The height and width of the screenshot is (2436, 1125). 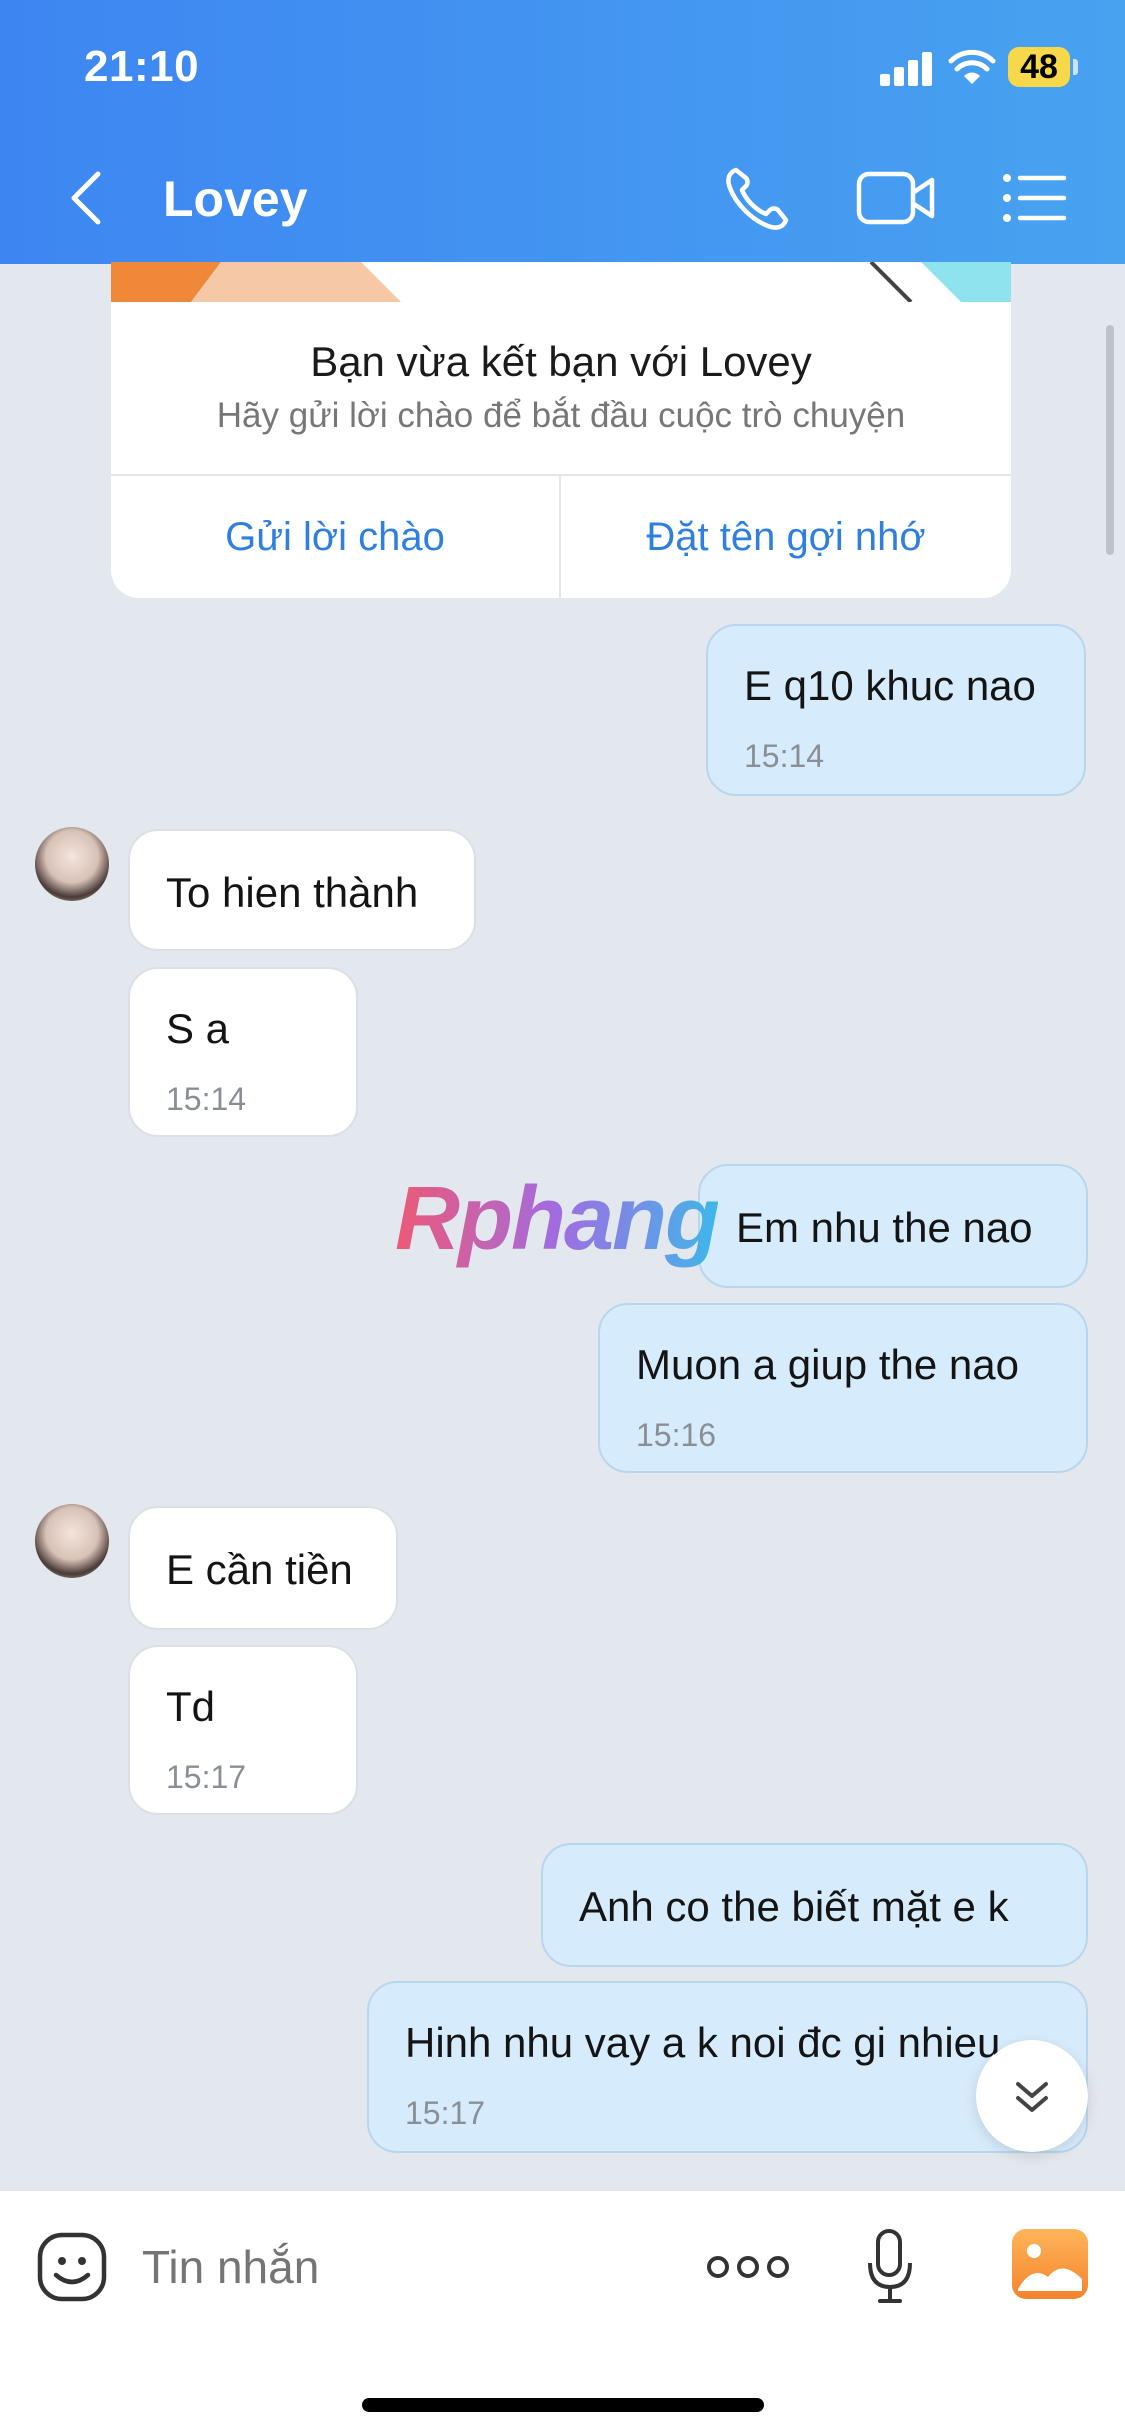 What do you see at coordinates (557, 1219) in the screenshot?
I see `watermark-logo: Rphang` at bounding box center [557, 1219].